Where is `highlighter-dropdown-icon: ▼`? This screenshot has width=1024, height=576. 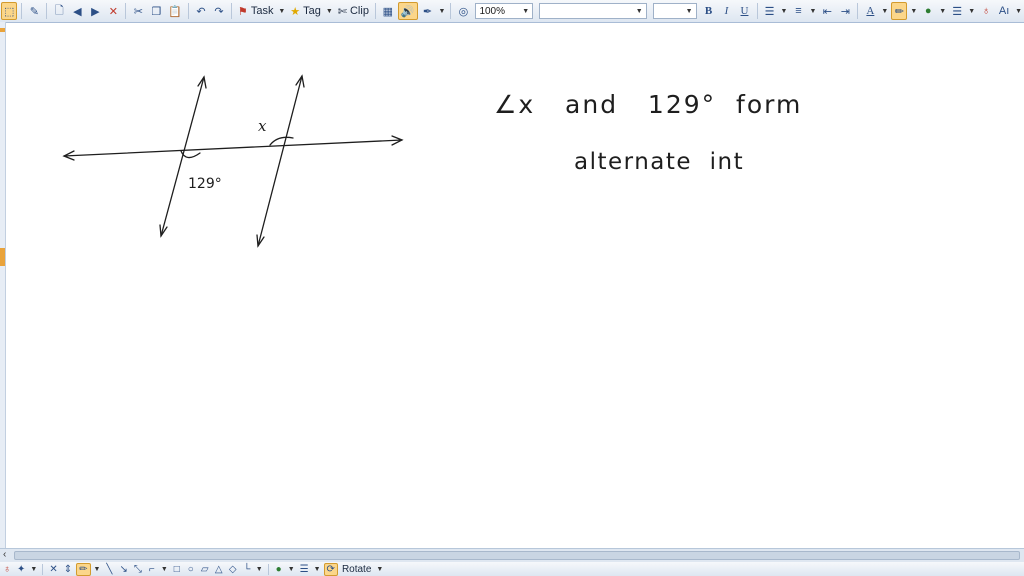
highlighter-dropdown-icon: ▼ is located at coordinates (913, 11).